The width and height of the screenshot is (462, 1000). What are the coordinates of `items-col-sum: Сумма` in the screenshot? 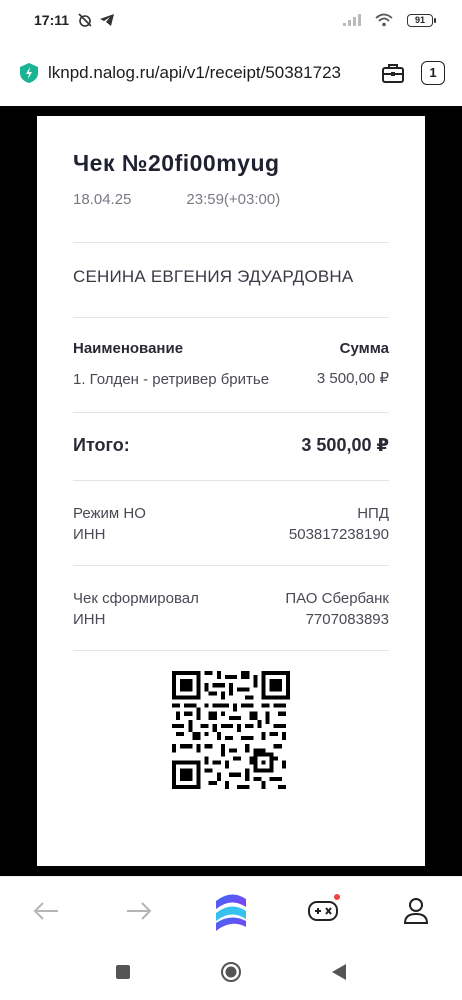 It's located at (364, 348).